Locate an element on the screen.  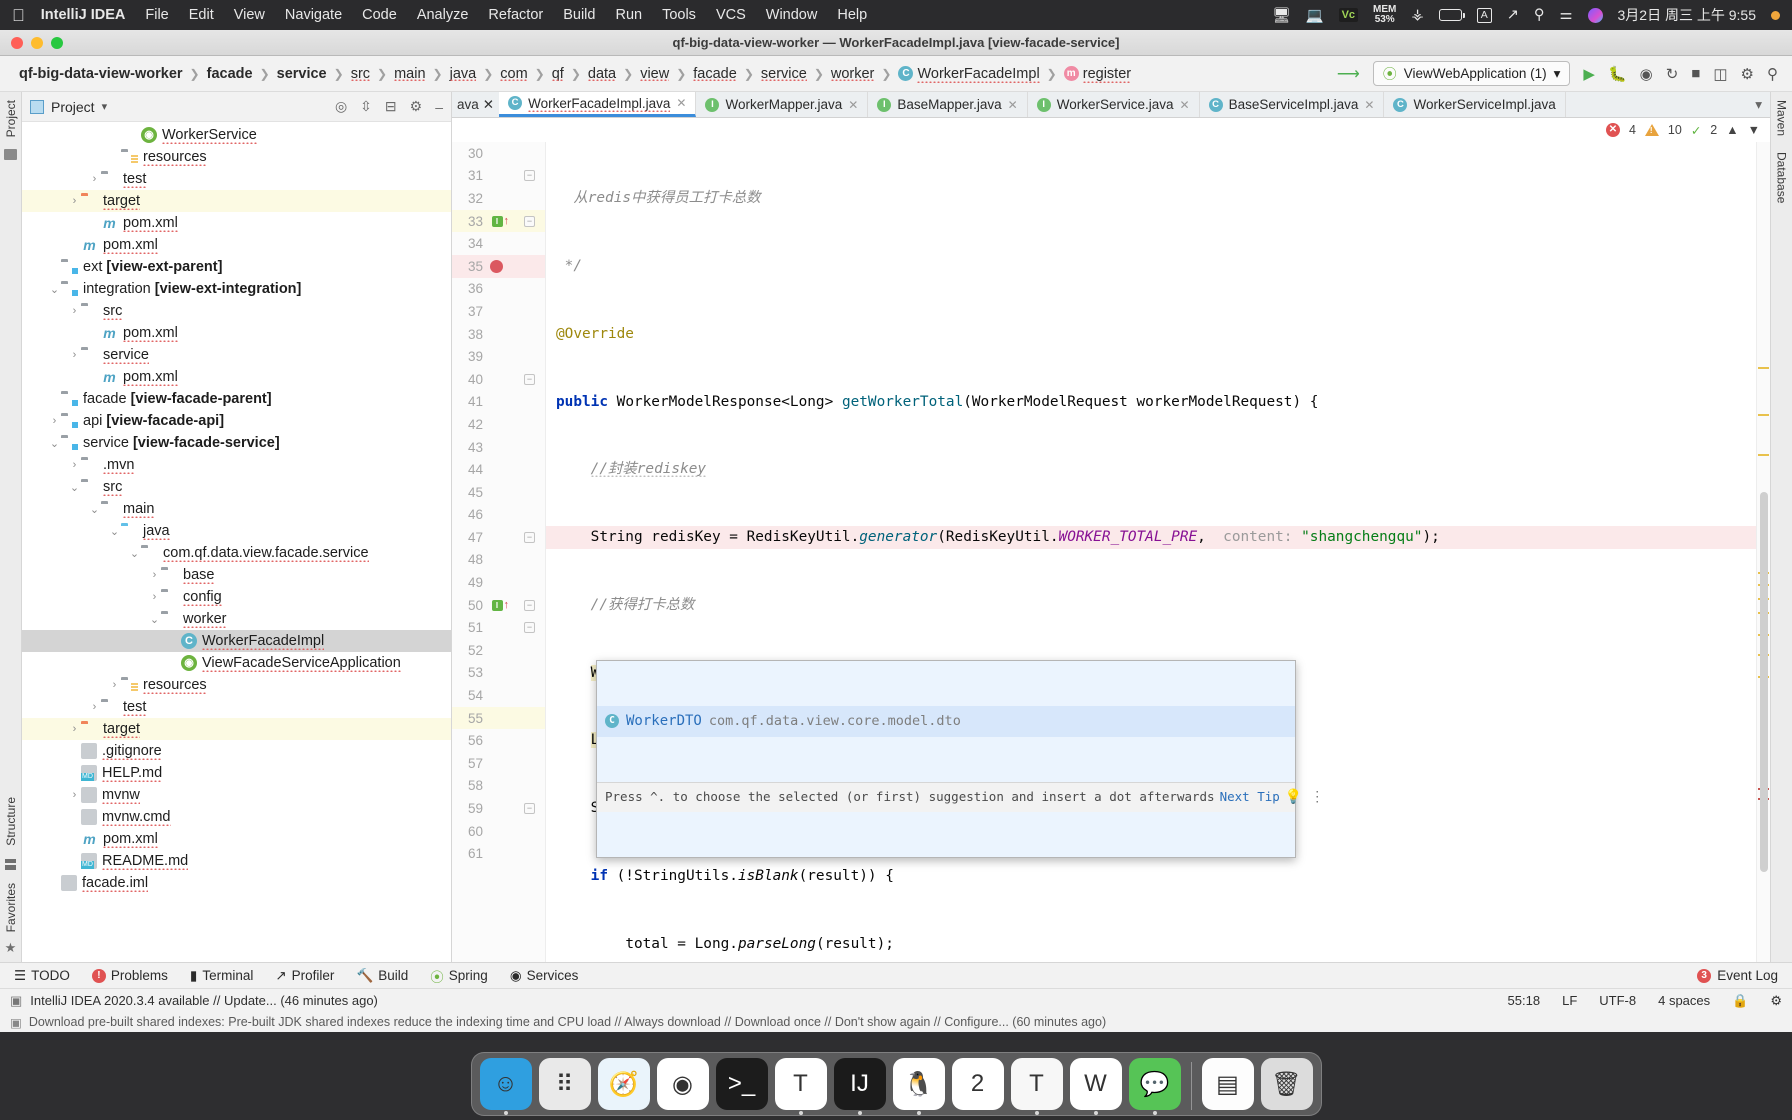
gutter-line-52: 52 is located at coordinates (498, 650).